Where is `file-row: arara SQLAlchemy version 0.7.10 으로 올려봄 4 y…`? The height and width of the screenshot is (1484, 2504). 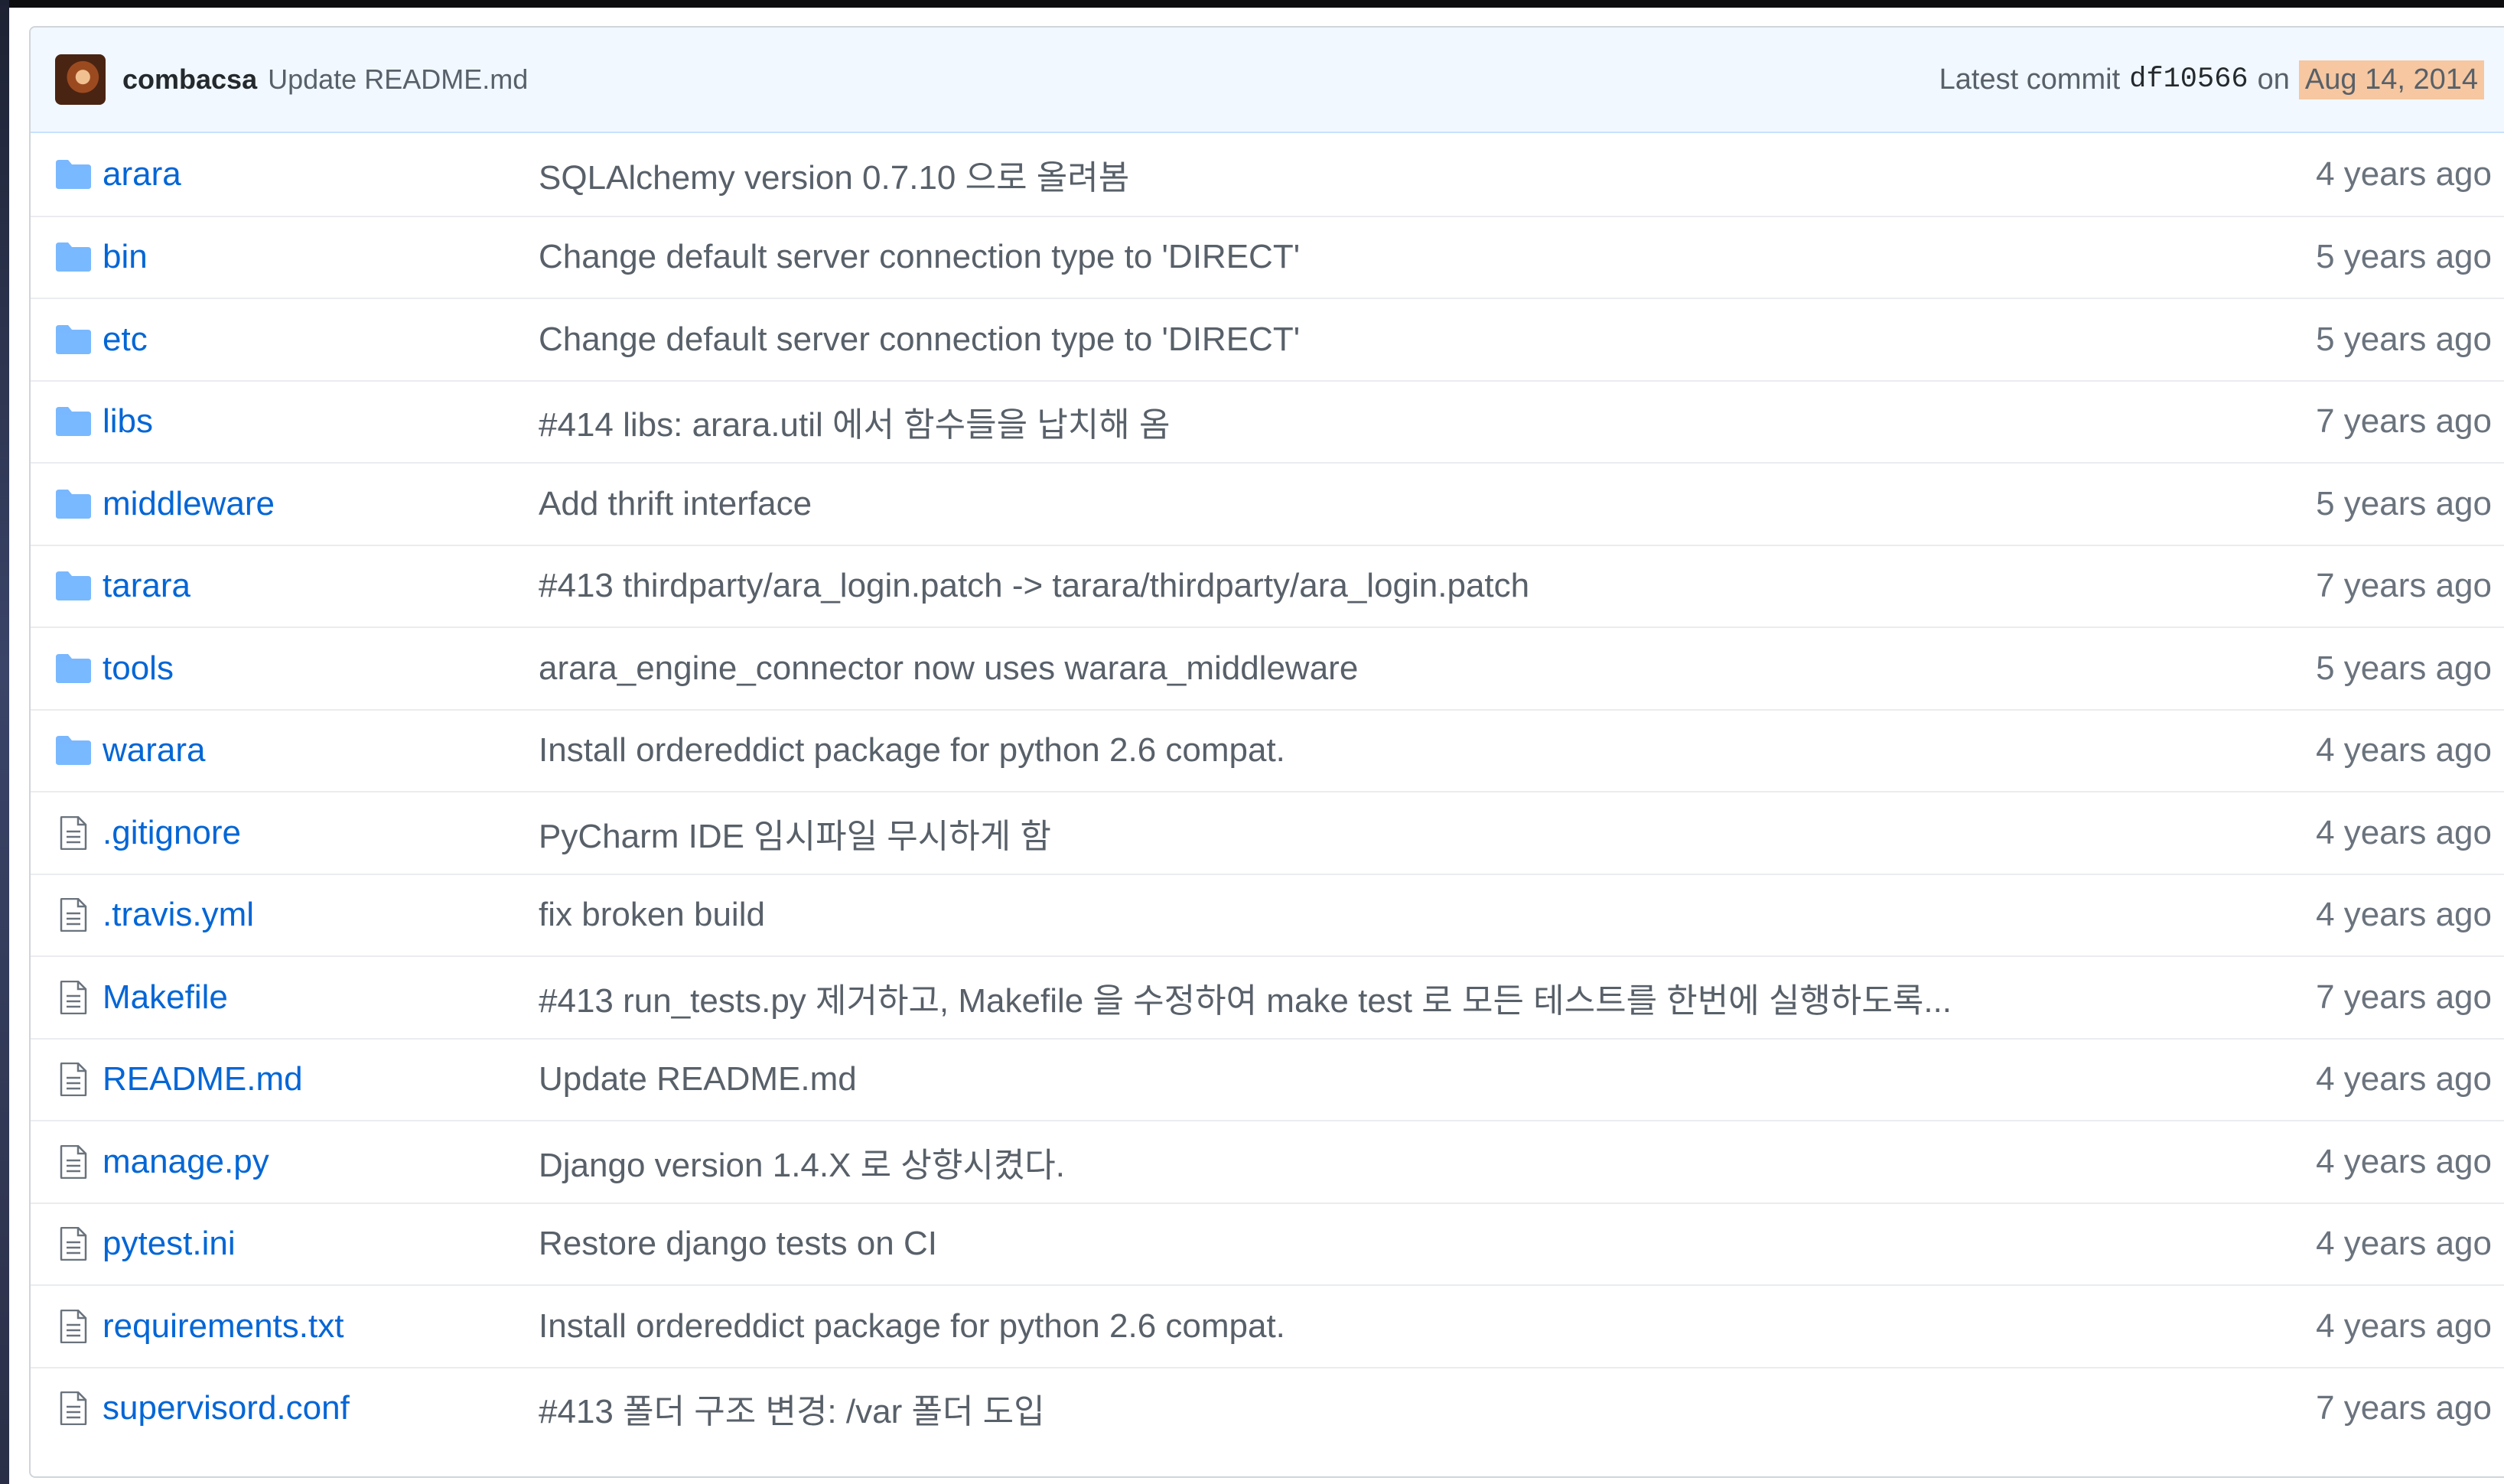 file-row: arara SQLAlchemy version 0.7.10 으로 올려봄 4 y… is located at coordinates (1268, 174).